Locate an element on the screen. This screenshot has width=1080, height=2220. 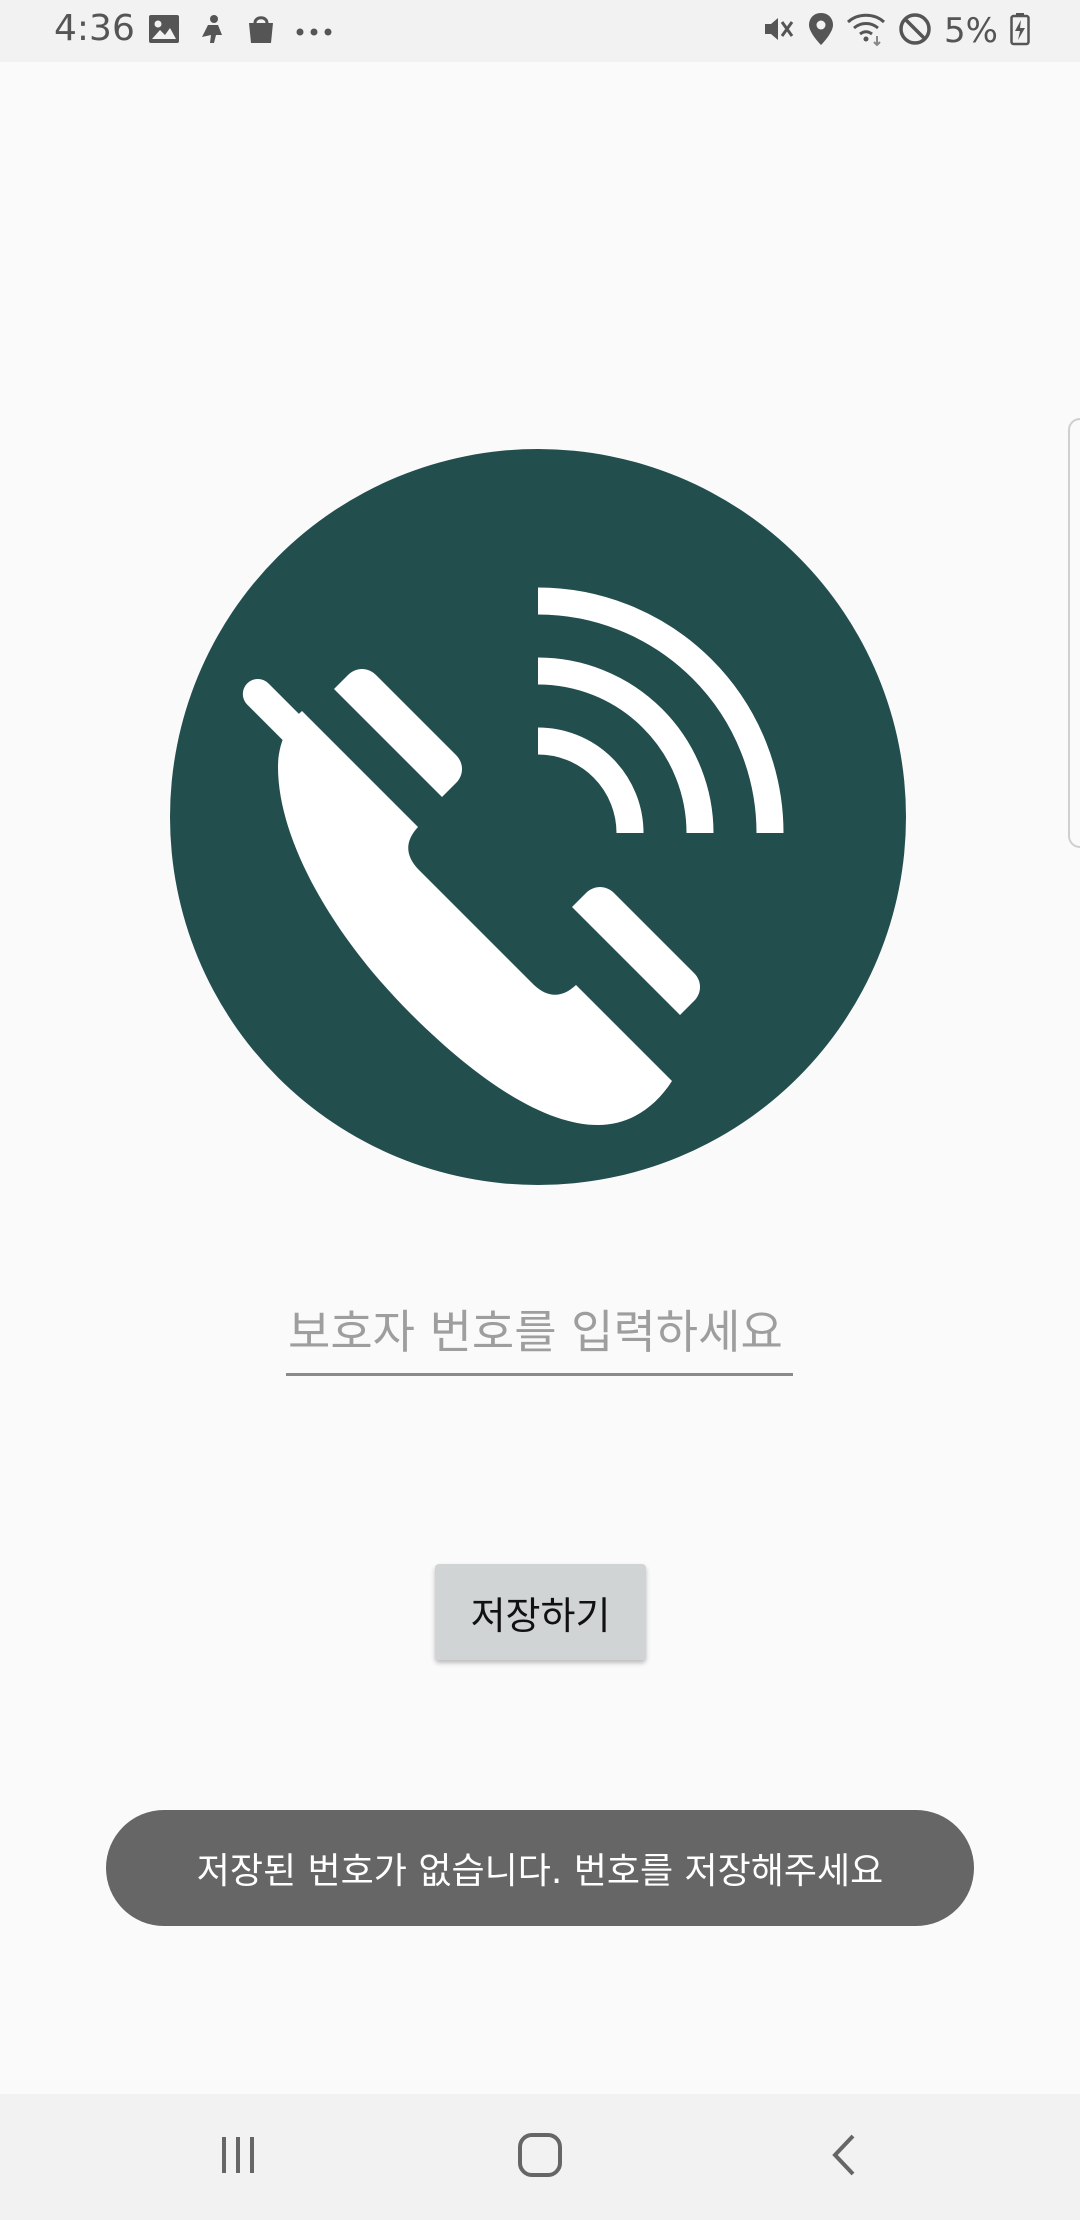
wifi-icon is located at coordinates (866, 31).